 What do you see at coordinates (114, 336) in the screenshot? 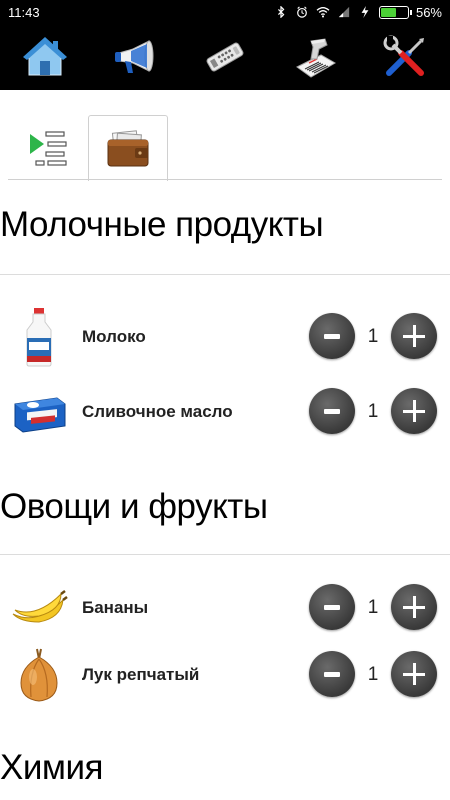
I see `item-name: Молоко` at bounding box center [114, 336].